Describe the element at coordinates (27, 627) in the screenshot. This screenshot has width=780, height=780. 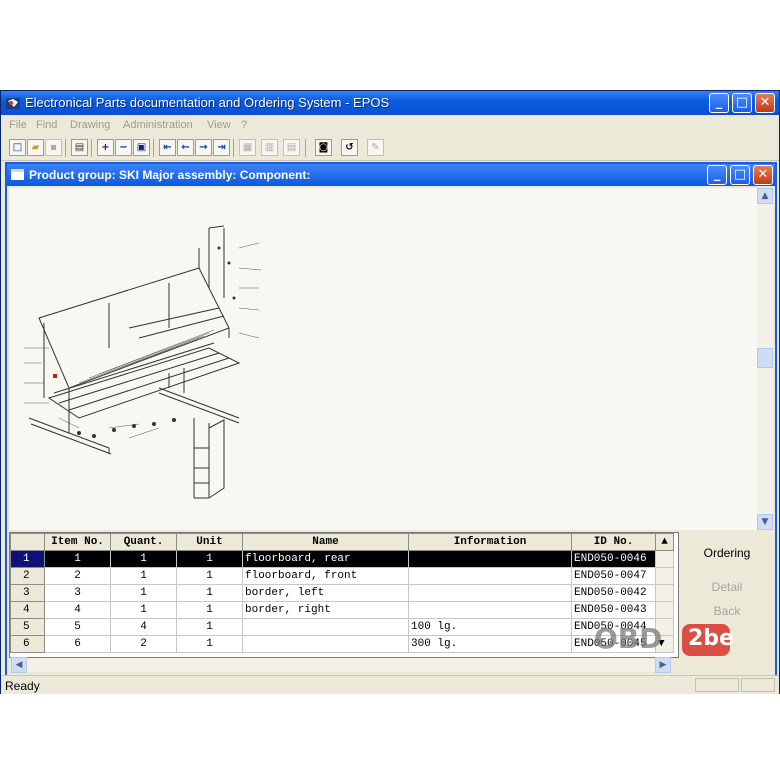
I see `row-number: 5` at that location.